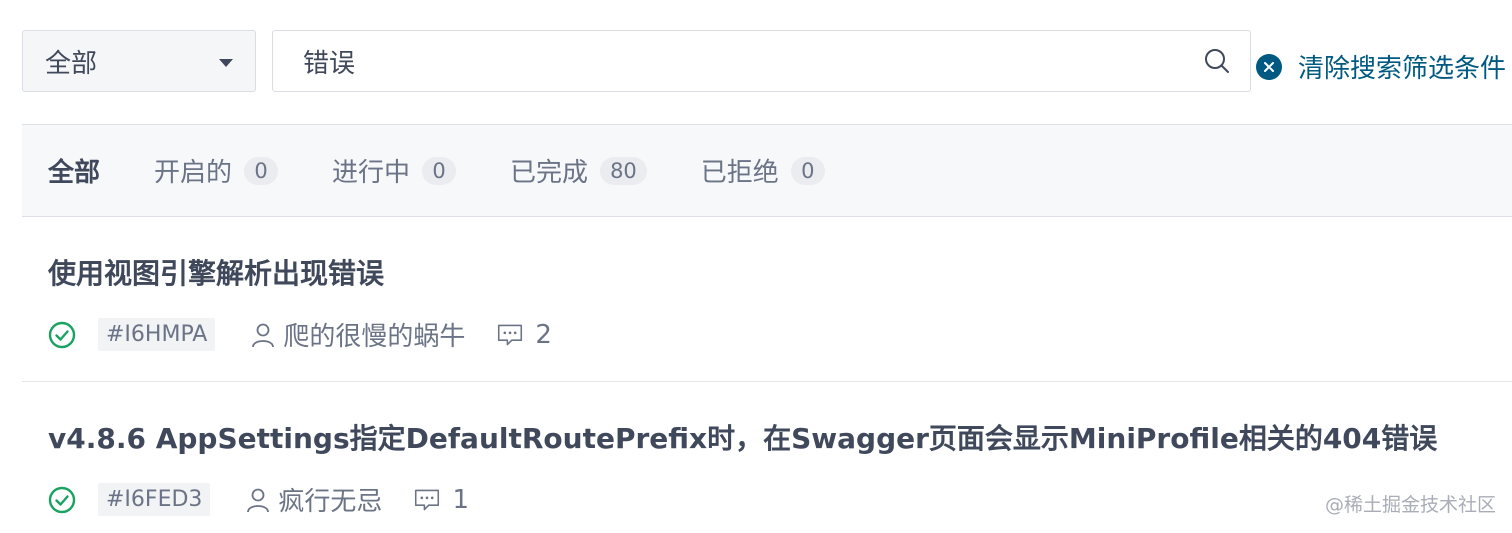  Describe the element at coordinates (371, 173) in the screenshot. I see `tab-label: 进行中` at that location.